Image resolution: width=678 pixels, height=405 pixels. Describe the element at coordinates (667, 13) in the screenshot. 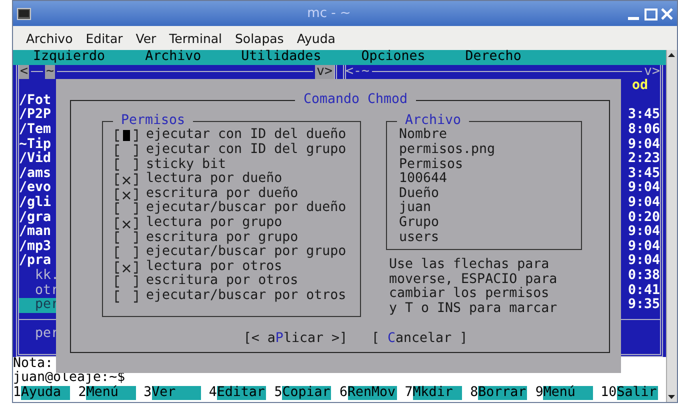

I see `close-icon` at that location.